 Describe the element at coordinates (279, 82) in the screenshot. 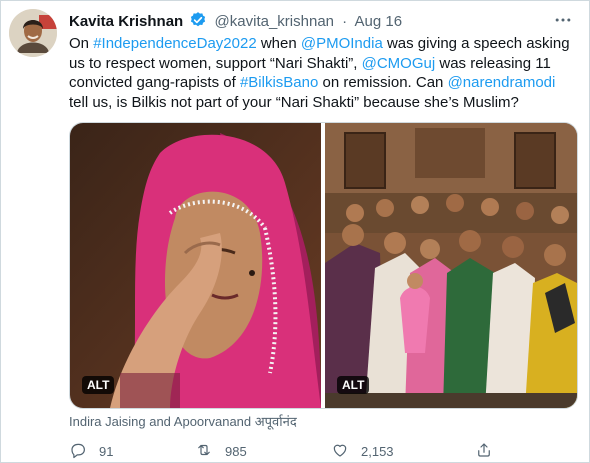

I see `hashtag-bilkisbano-link: #BilkisBano` at that location.